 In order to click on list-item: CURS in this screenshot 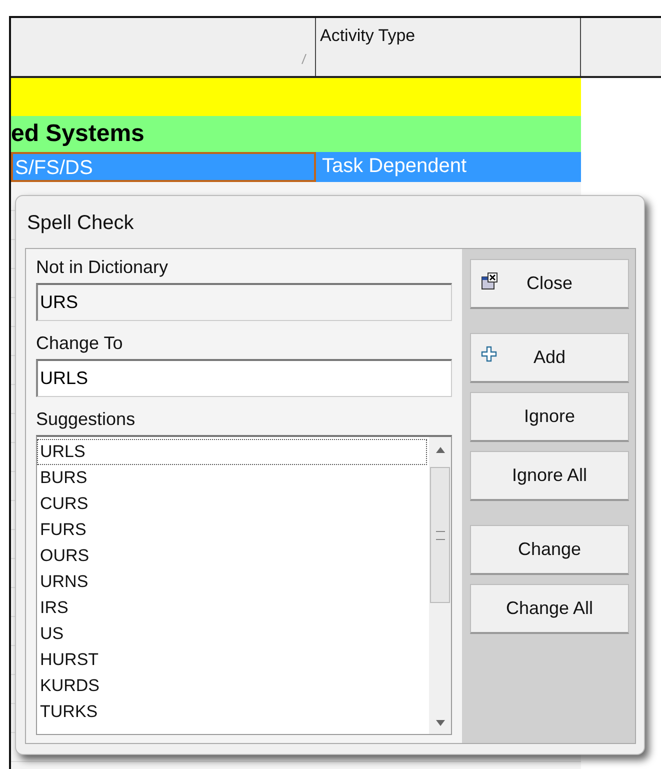, I will do `click(232, 504)`.